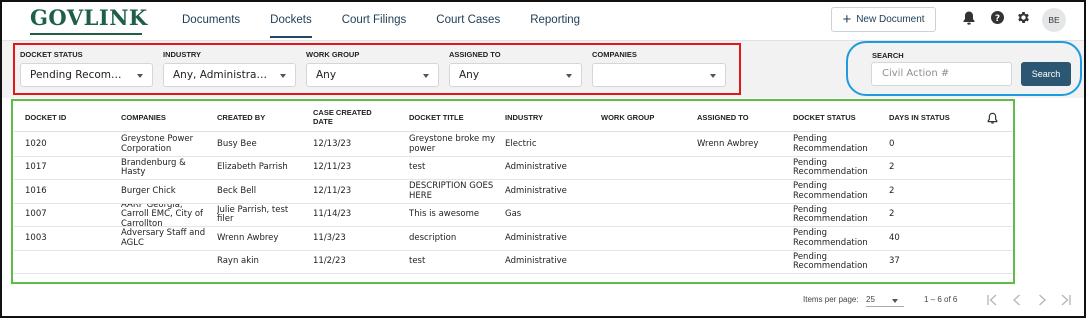 The height and width of the screenshot is (318, 1086). What do you see at coordinates (964, 68) in the screenshot?
I see `search-highlight-box` at bounding box center [964, 68].